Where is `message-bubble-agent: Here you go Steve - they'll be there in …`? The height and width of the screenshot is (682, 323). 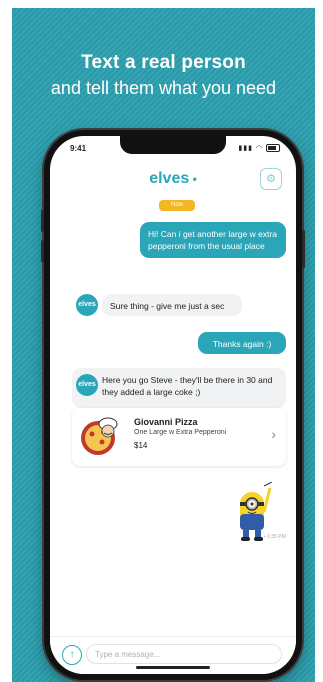
message-bubble-agent: Here you go Steve - they'll be there in … is located at coordinates (179, 388).